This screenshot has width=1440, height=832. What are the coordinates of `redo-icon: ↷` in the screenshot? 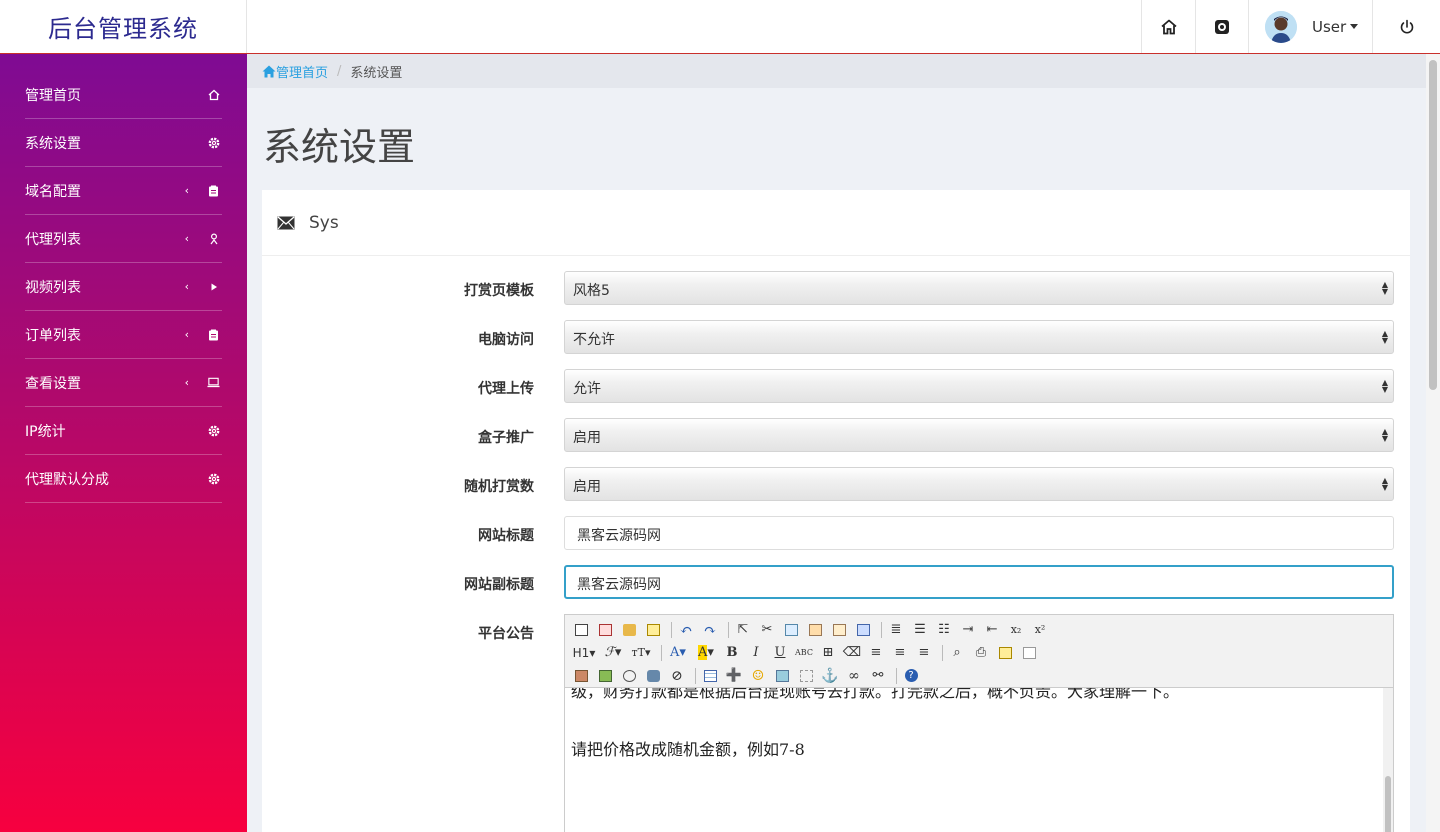 It's located at (710, 630).